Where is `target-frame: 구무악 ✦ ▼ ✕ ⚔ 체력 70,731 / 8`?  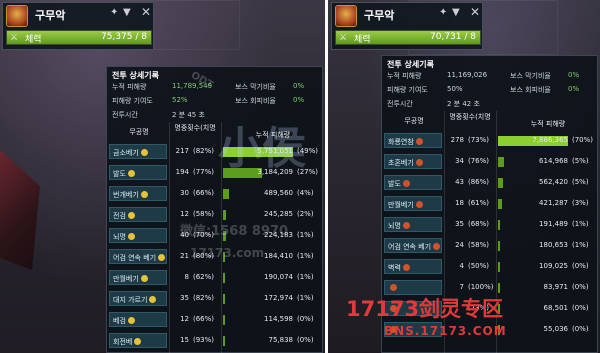
target-frame: 구무악 ✦ ▼ ✕ ⚔ 체력 70,731 / 8 is located at coordinates (407, 26).